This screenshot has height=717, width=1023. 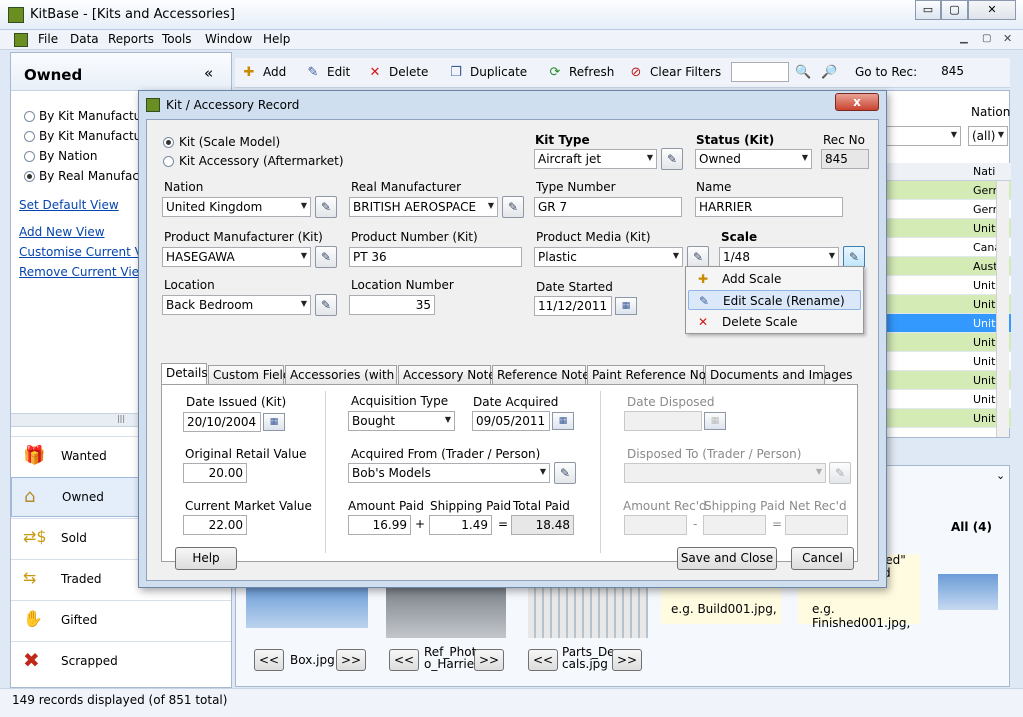 I want to click on scale-combo: 1/48, so click(x=779, y=257).